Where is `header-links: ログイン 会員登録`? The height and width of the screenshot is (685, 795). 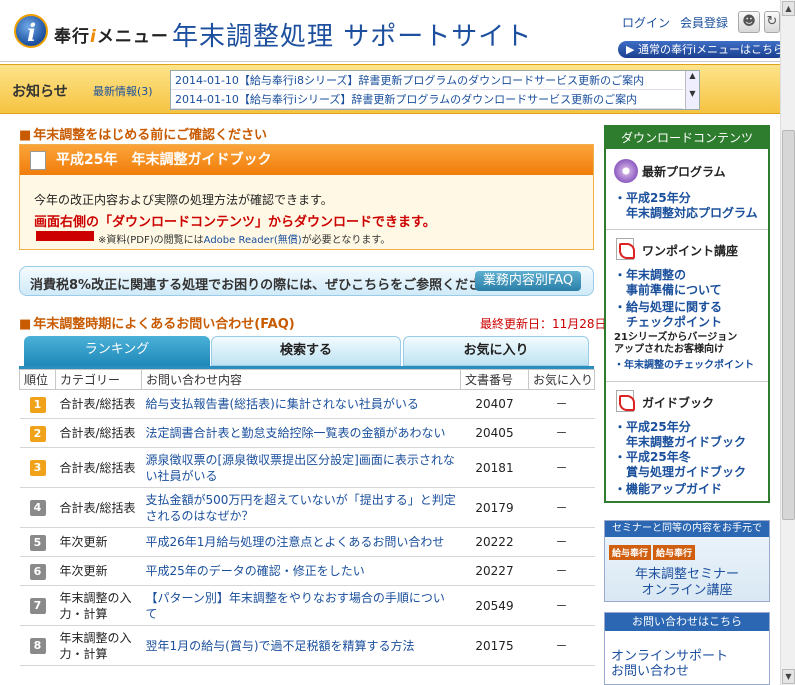 header-links: ログイン 会員登録 is located at coordinates (680, 22).